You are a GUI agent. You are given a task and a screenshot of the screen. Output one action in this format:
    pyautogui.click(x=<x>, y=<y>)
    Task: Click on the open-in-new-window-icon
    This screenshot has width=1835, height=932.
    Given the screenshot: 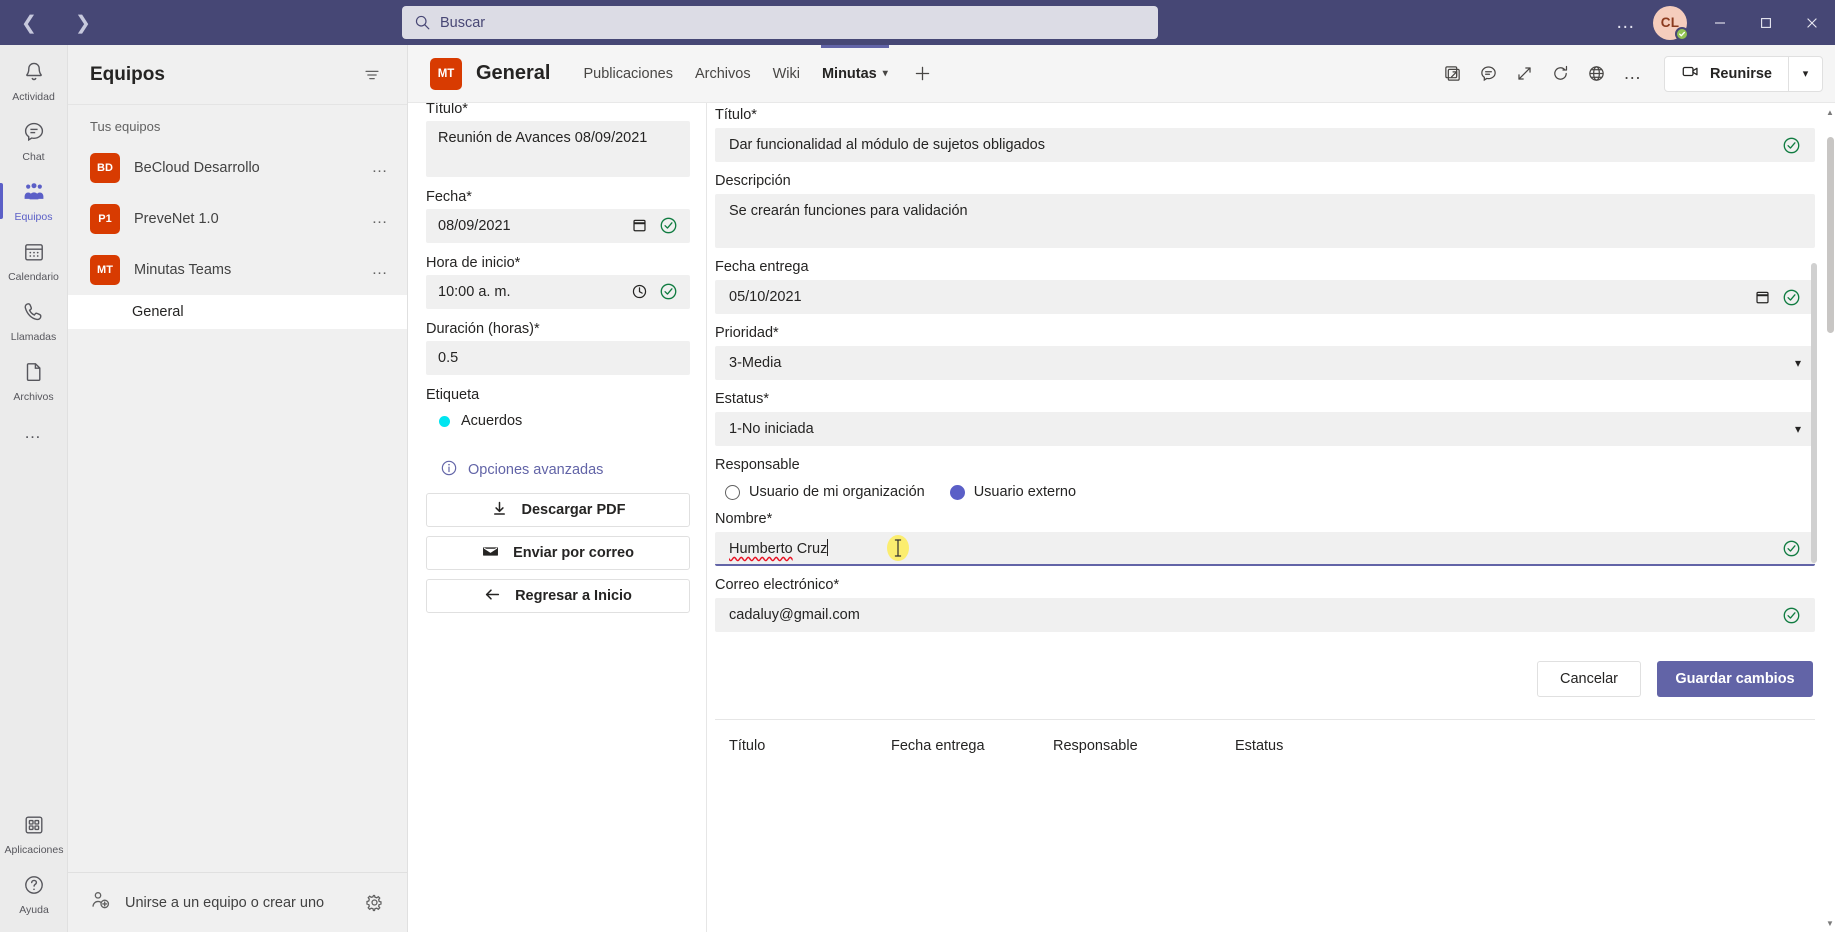 What is the action you would take?
    pyautogui.click(x=1453, y=74)
    